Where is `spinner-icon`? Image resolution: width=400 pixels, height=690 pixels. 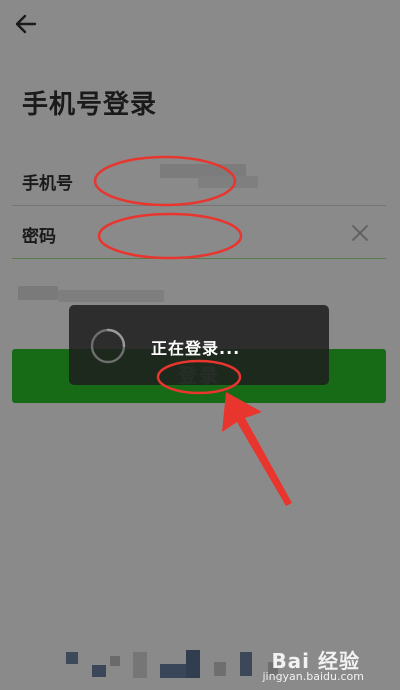
spinner-icon is located at coordinates (108, 346).